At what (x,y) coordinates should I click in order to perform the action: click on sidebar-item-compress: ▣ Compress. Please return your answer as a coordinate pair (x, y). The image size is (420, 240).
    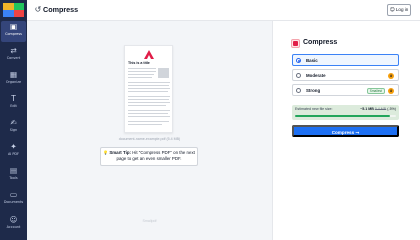
    Looking at the image, I should click on (13, 31).